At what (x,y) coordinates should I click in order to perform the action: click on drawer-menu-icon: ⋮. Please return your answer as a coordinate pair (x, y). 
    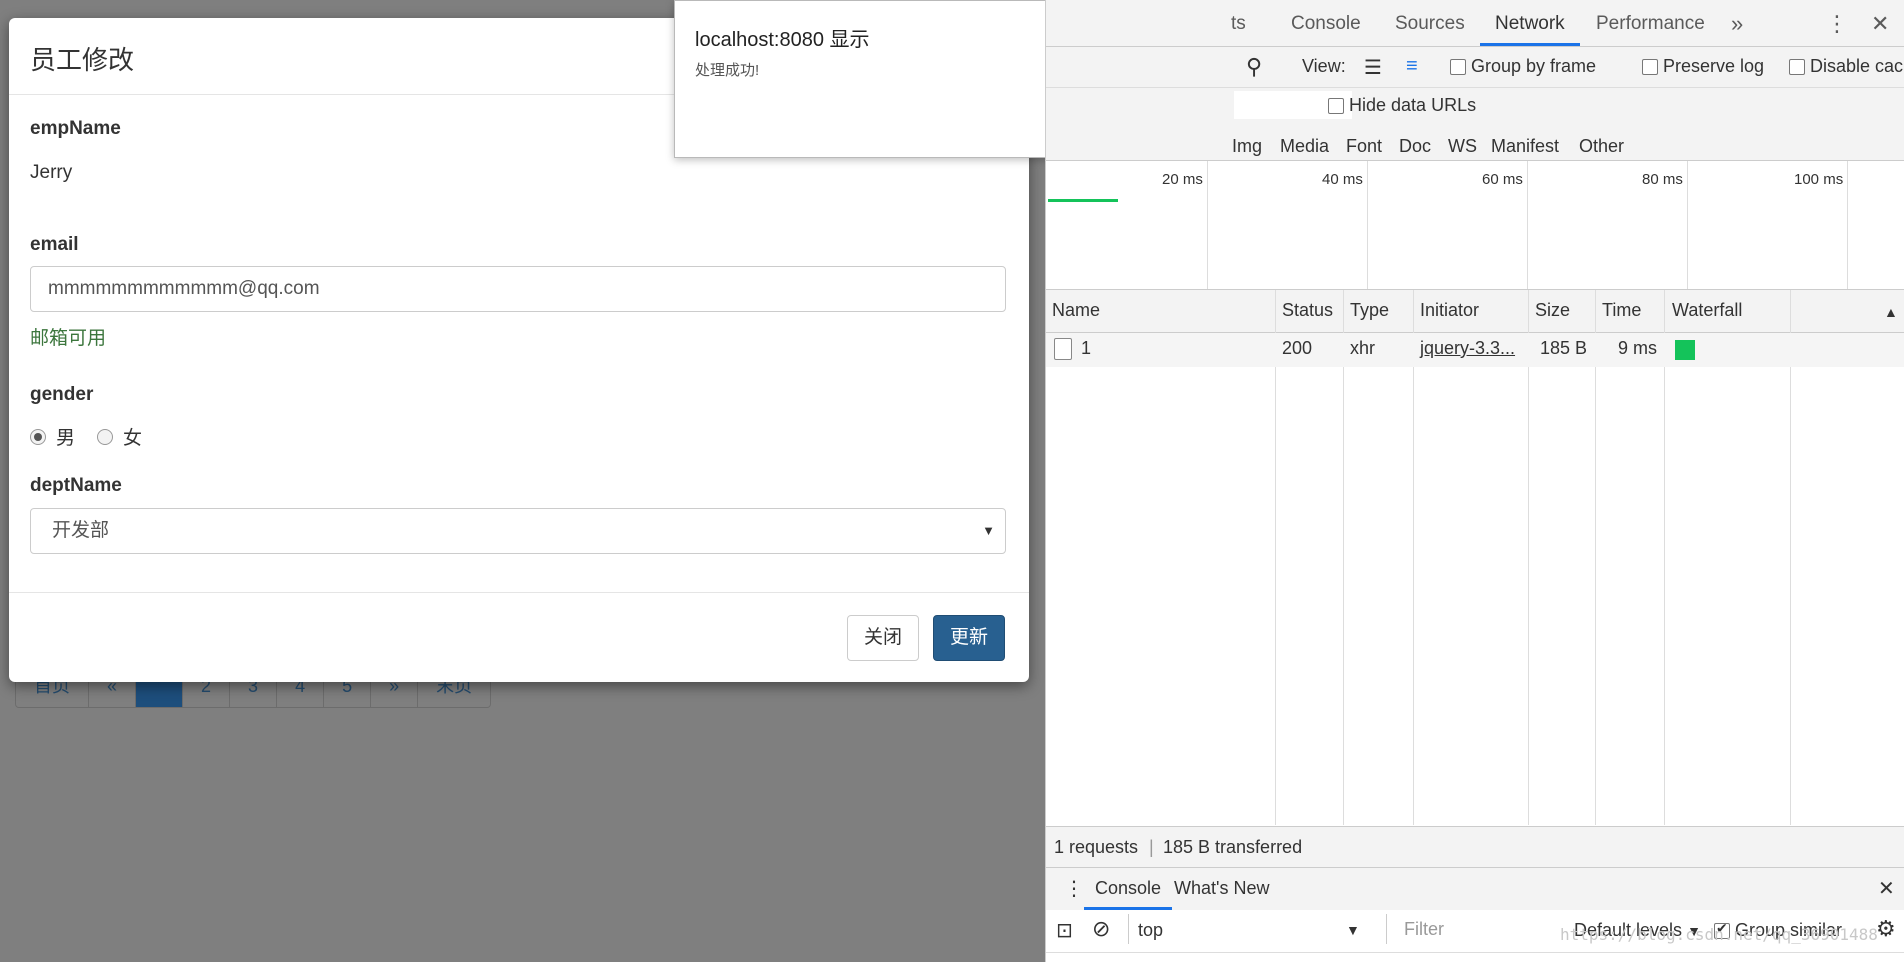
    Looking at the image, I should click on (1074, 888).